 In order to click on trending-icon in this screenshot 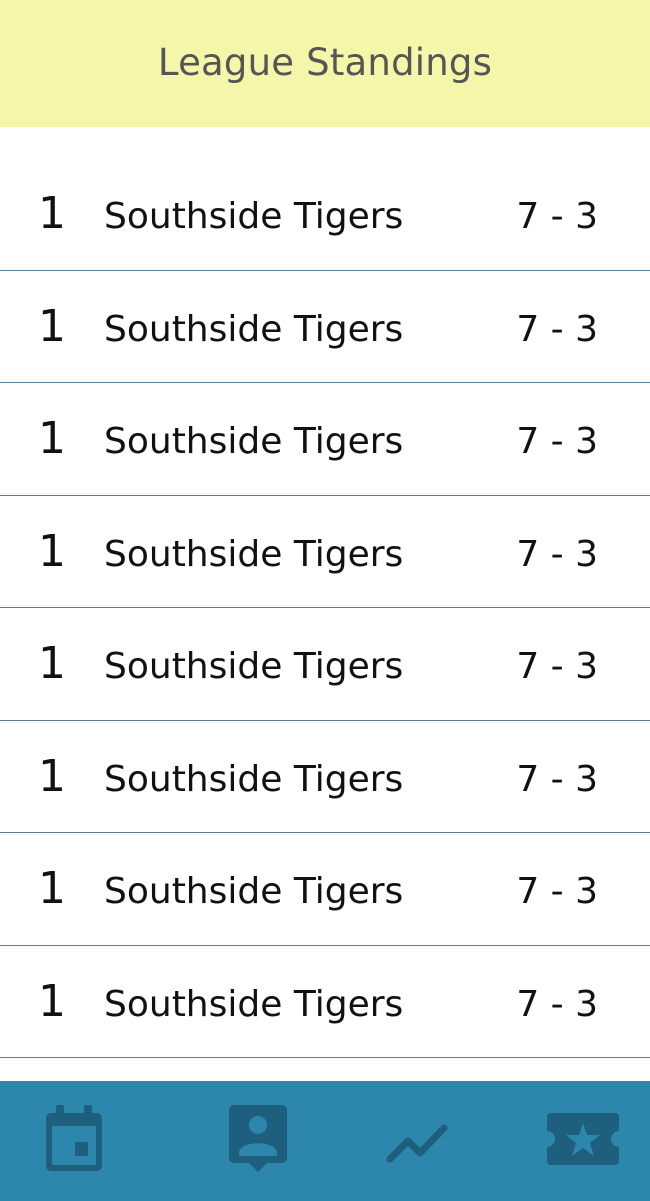, I will do `click(417, 1143)`.